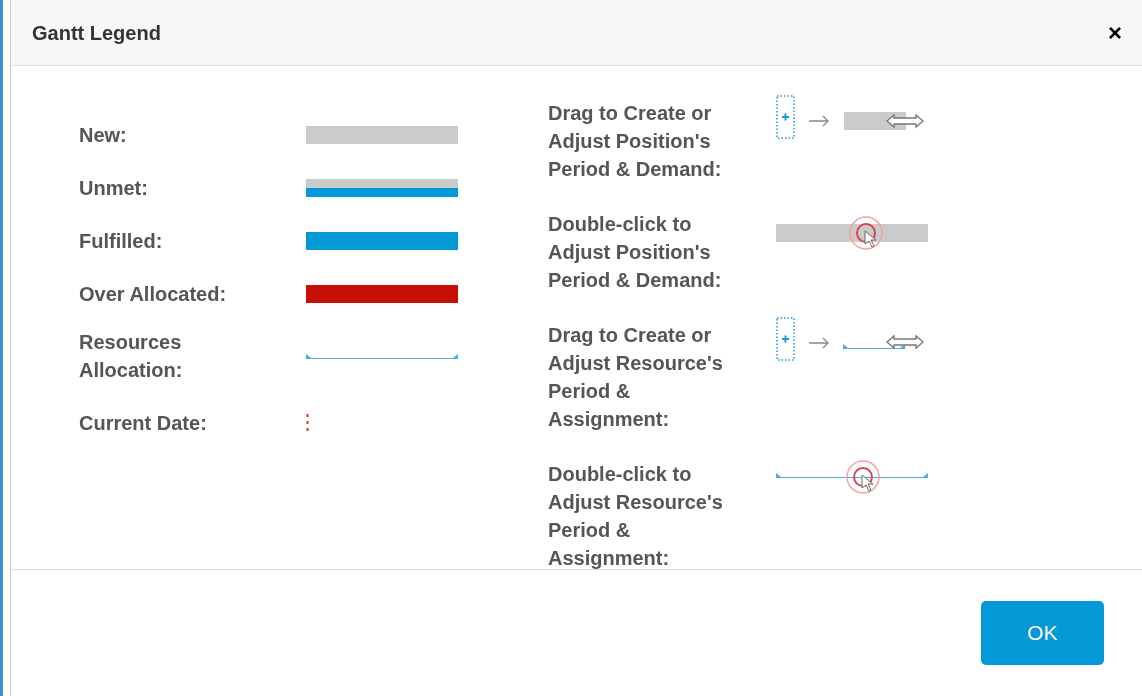  What do you see at coordinates (103, 135) in the screenshot?
I see `legend-label: New:` at bounding box center [103, 135].